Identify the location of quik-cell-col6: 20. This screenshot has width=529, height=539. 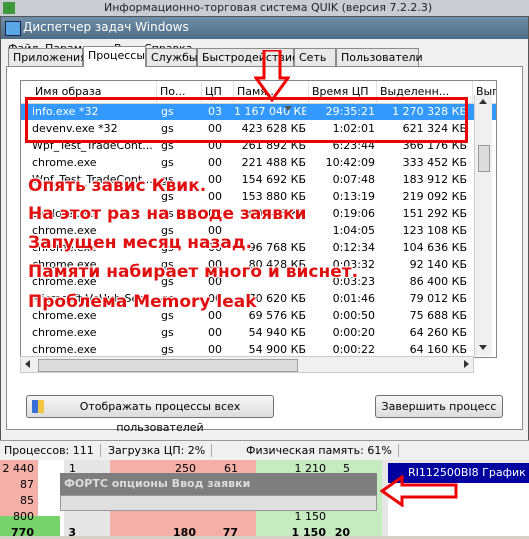
(342, 532).